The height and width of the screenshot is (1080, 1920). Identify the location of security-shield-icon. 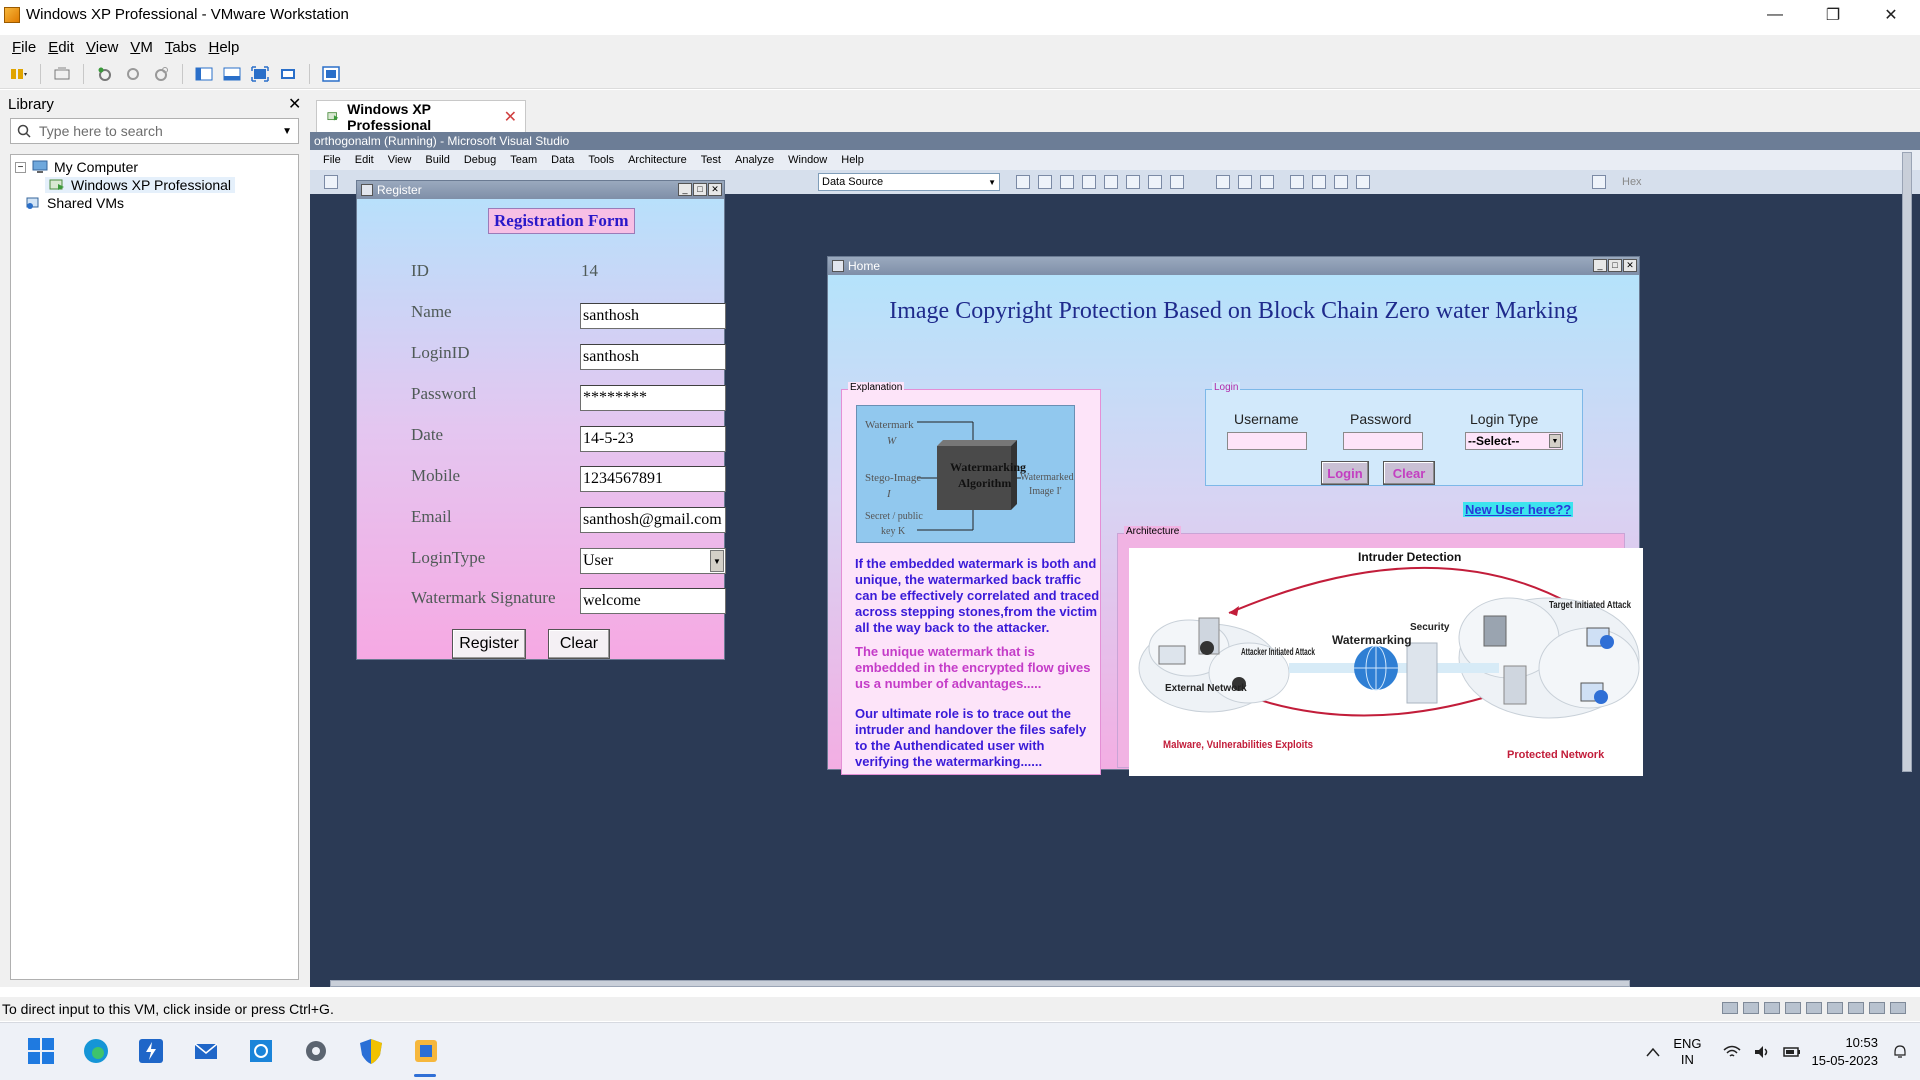
(371, 1051).